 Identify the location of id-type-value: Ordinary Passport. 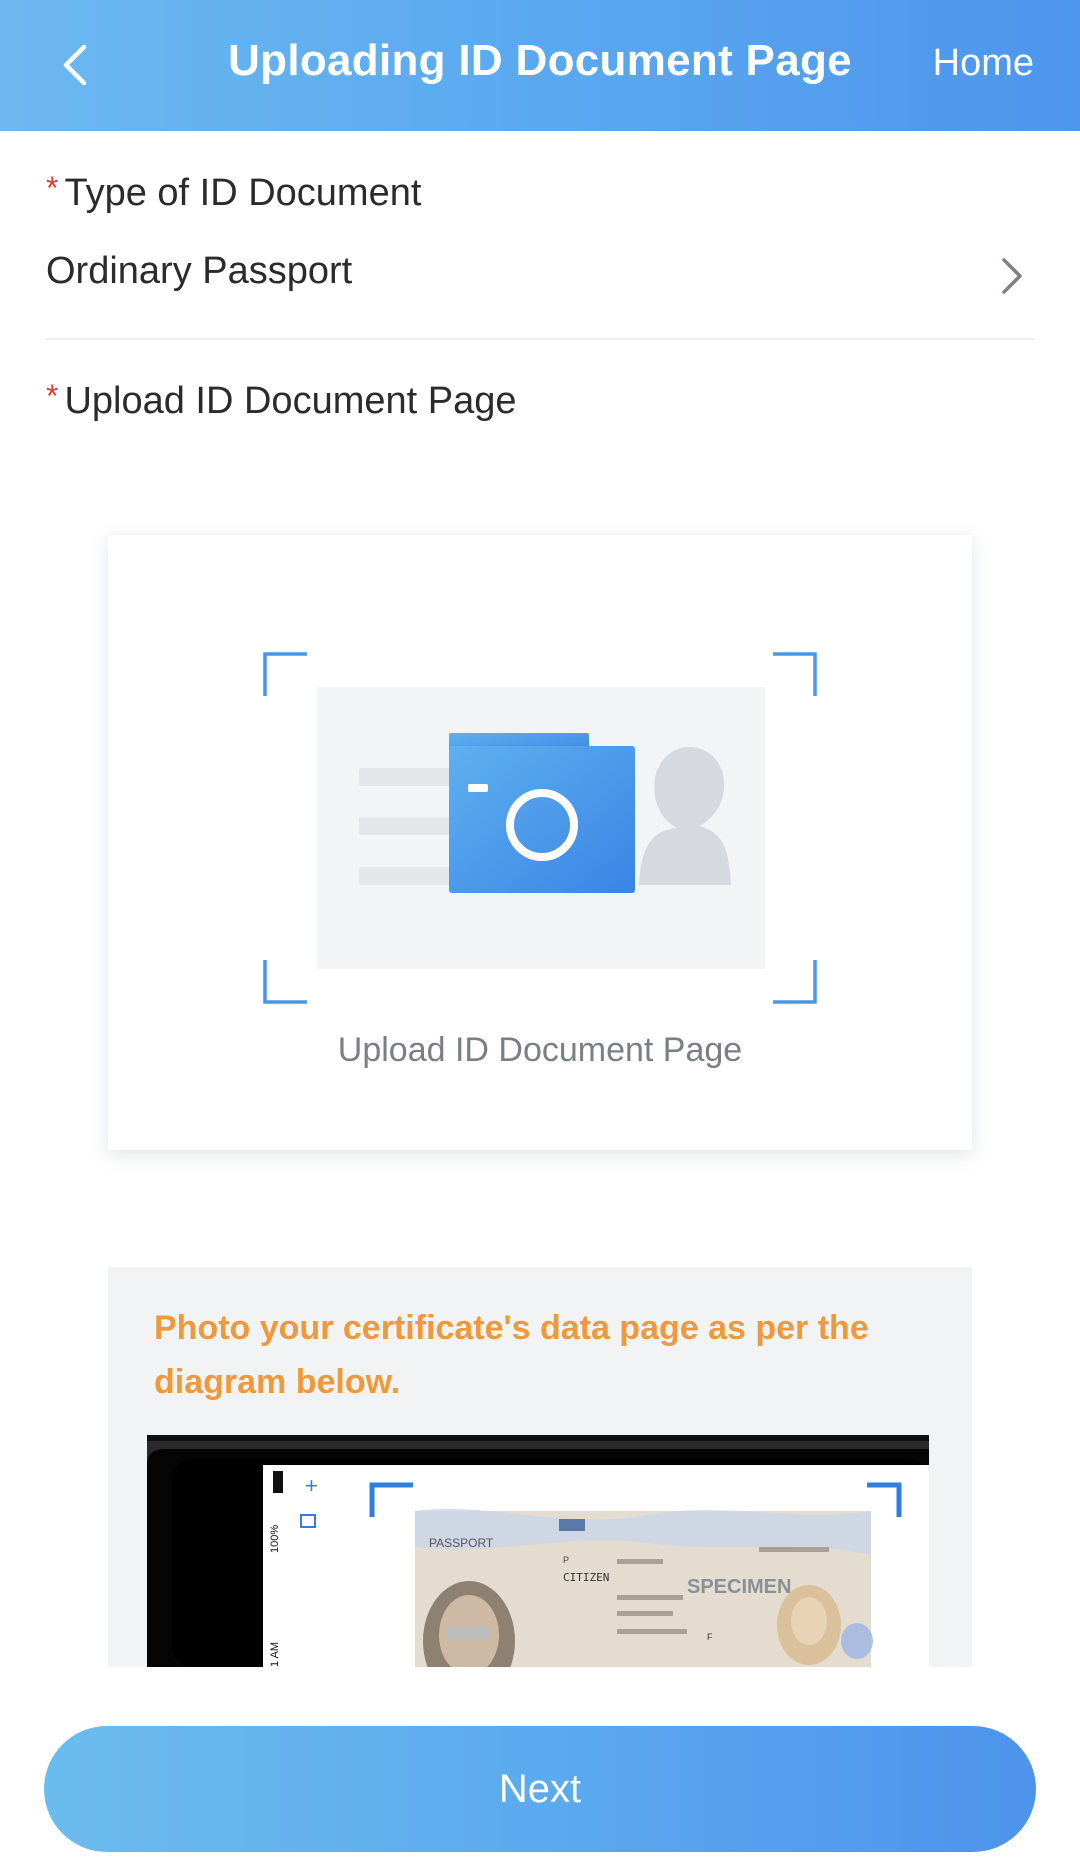
(199, 271).